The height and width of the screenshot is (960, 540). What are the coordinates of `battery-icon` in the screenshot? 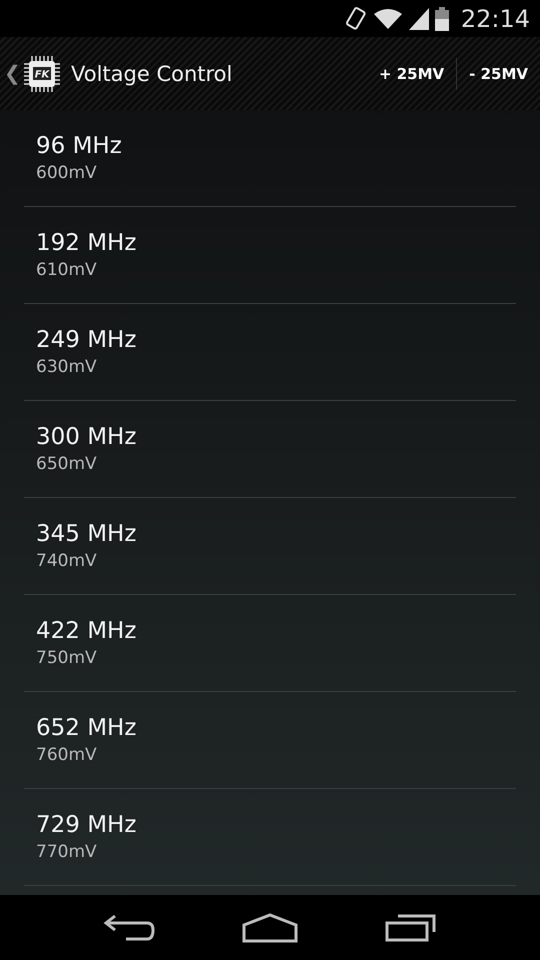 It's located at (441, 18).